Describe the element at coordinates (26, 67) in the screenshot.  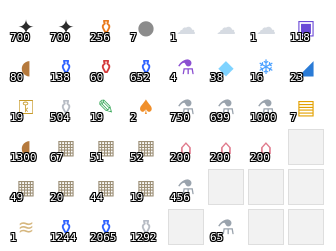
I see `inventory-slot: ◖ 80` at that location.